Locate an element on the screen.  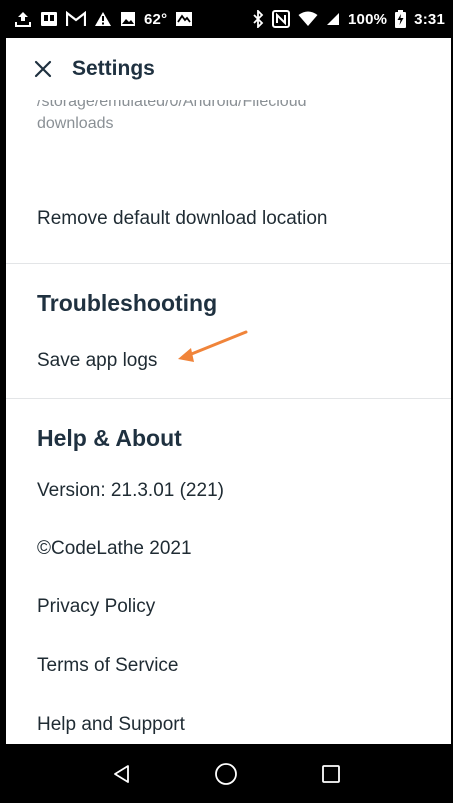
battery-percent-text: 100% is located at coordinates (368, 19).